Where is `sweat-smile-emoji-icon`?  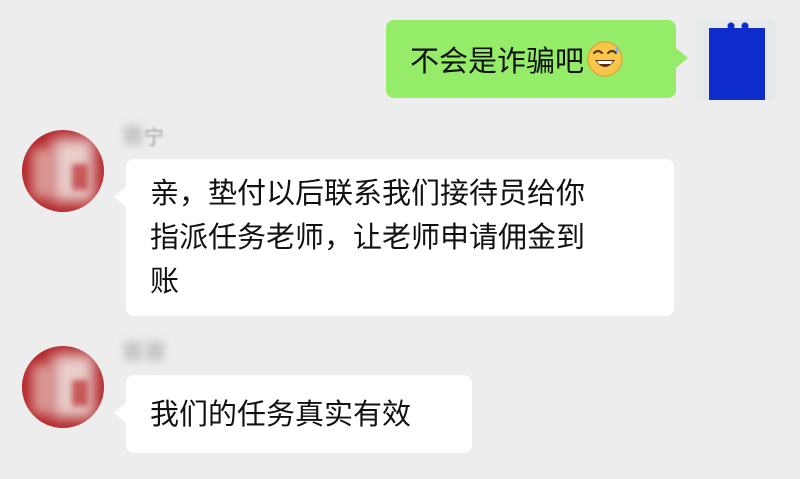 sweat-smile-emoji-icon is located at coordinates (605, 59).